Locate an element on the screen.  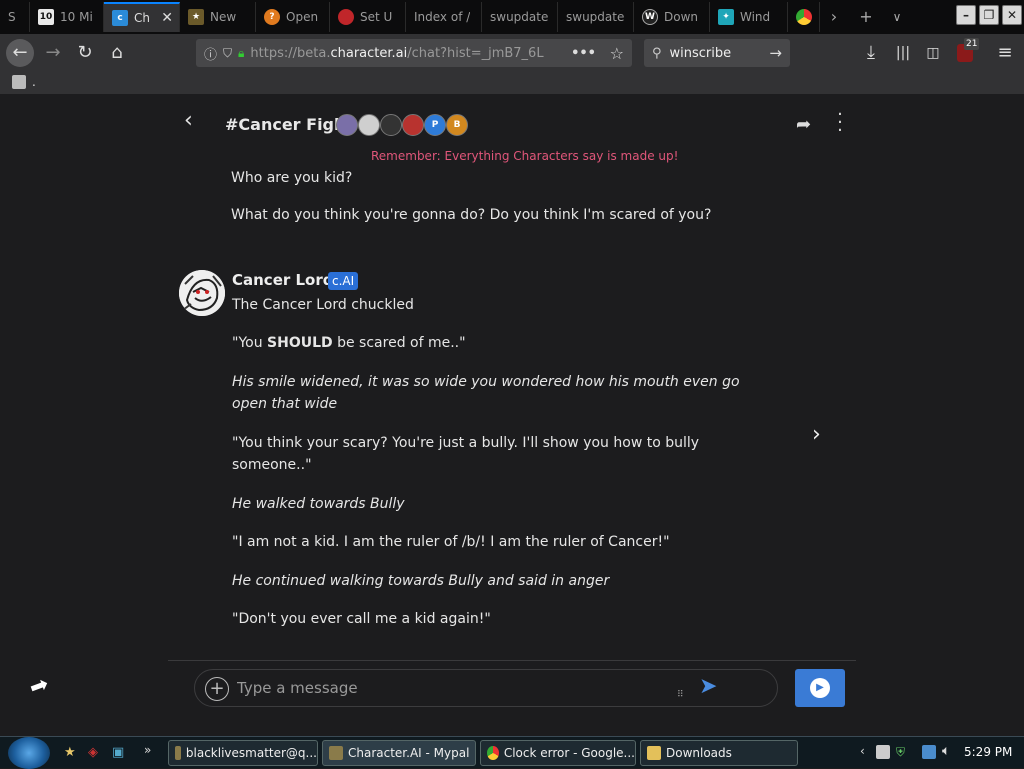
sidebar-icon: ◫ is located at coordinates (933, 53).